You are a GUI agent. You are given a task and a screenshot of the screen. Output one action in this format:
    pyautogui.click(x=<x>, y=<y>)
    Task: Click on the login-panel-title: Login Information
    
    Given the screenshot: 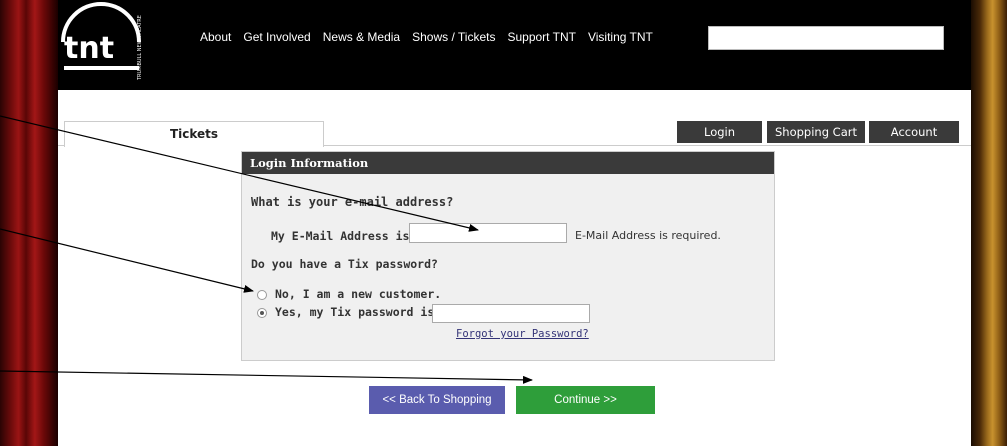 What is the action you would take?
    pyautogui.click(x=508, y=163)
    